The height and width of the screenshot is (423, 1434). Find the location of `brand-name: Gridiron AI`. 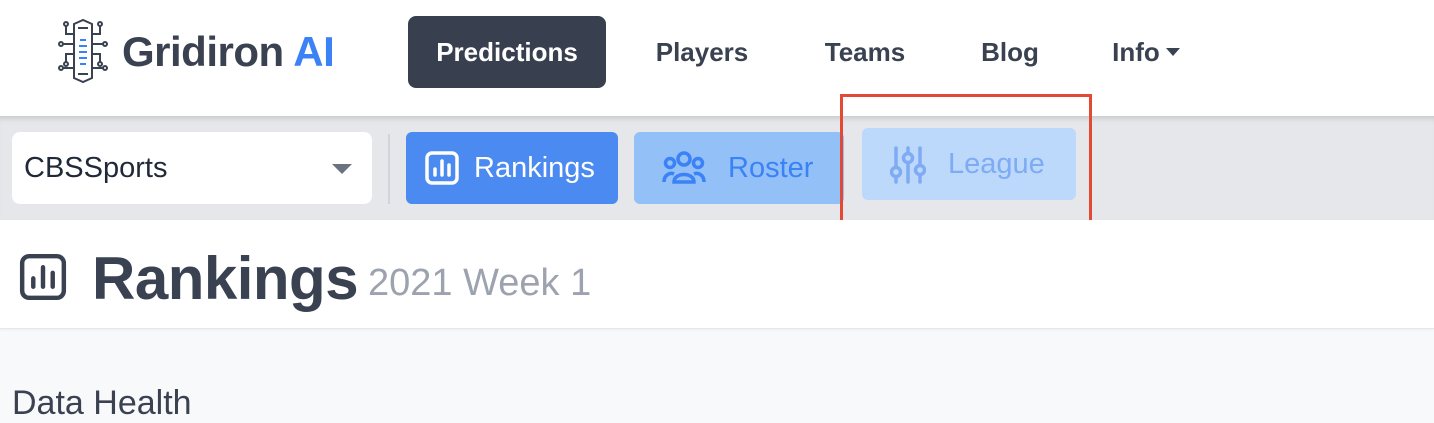

brand-name: Gridiron AI is located at coordinates (228, 52).